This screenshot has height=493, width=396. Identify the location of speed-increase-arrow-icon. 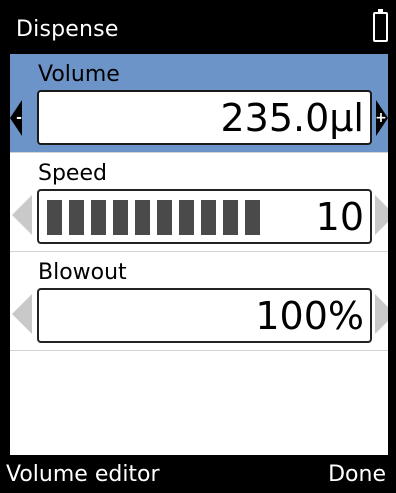
(381, 215).